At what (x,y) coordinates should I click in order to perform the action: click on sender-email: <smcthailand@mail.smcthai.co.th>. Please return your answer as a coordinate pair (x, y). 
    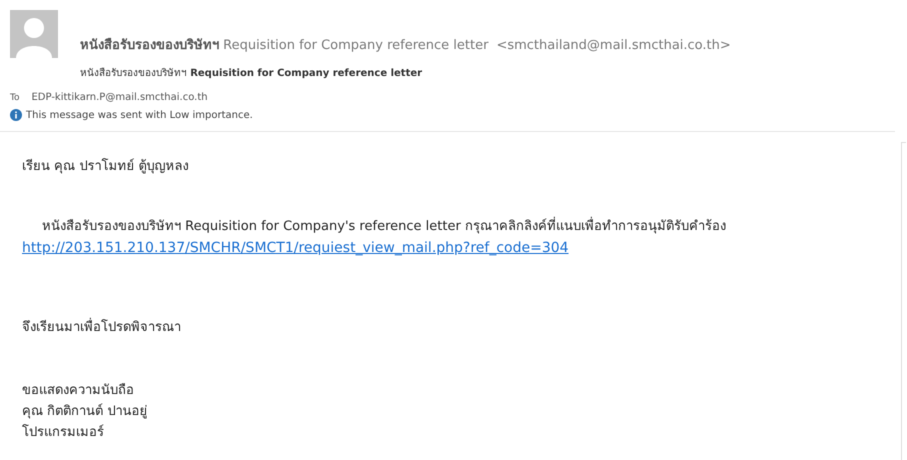
    Looking at the image, I should click on (613, 45).